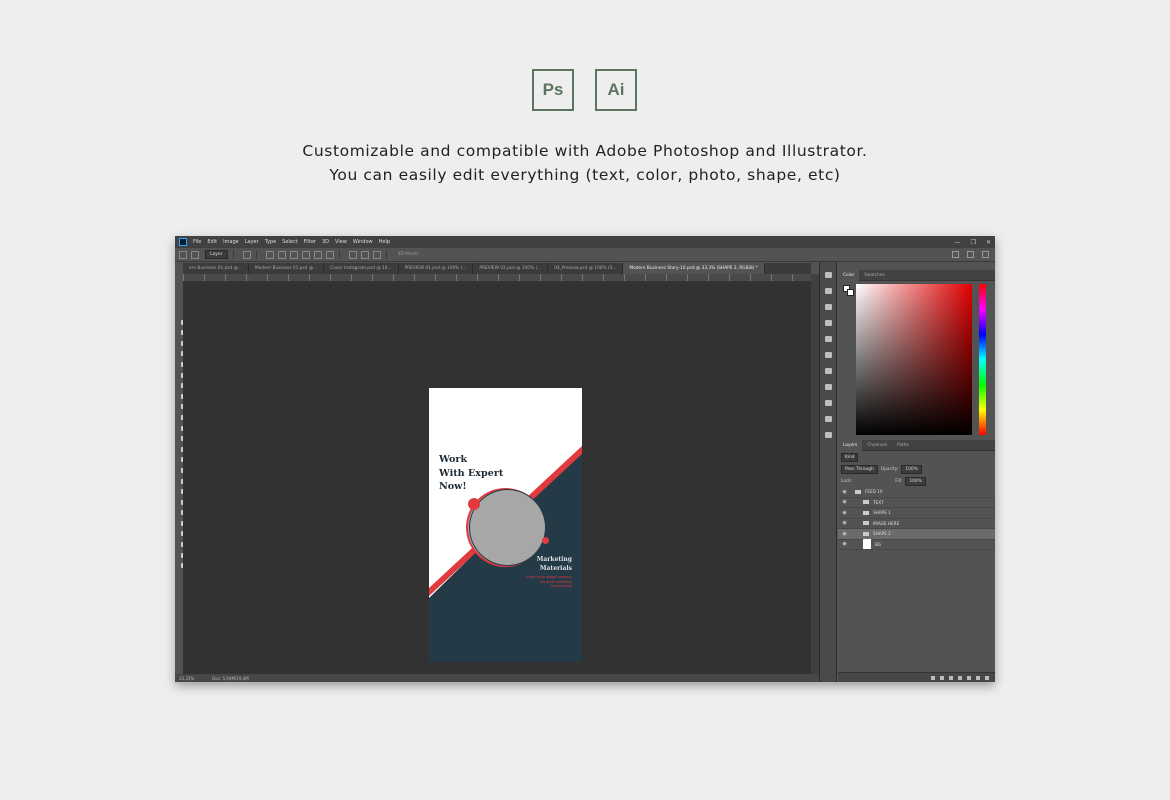 The height and width of the screenshot is (800, 1170). Describe the element at coordinates (183, 254) in the screenshot. I see `move-tool-icon` at that location.